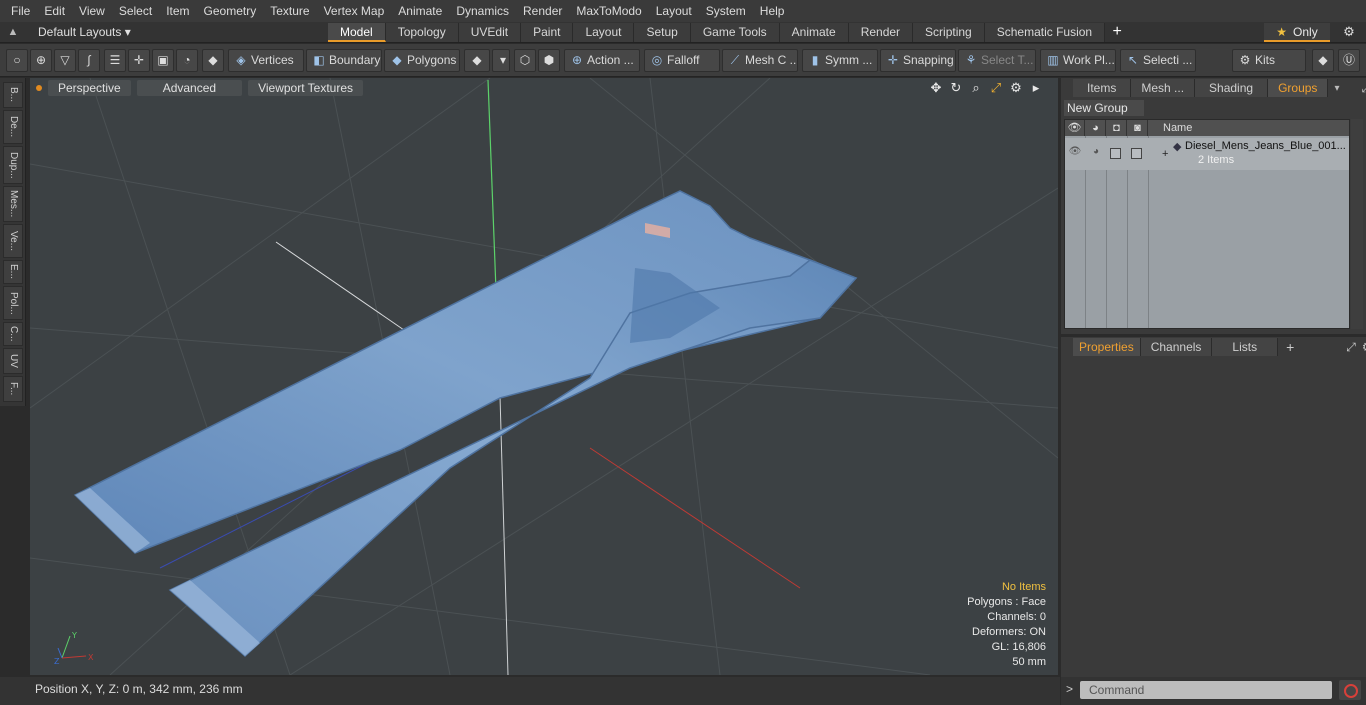  I want to click on select-circle-button: ○, so click(17, 60).